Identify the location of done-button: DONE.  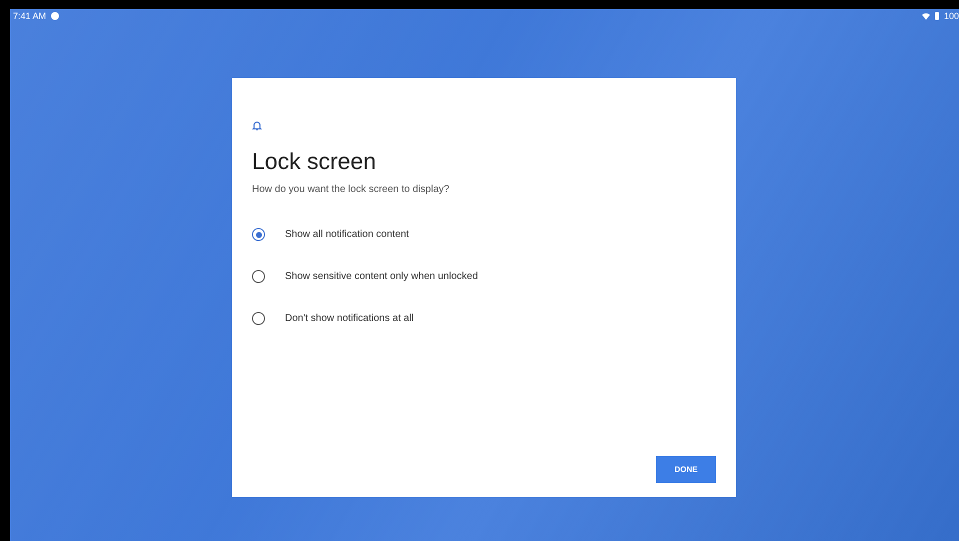
(686, 469).